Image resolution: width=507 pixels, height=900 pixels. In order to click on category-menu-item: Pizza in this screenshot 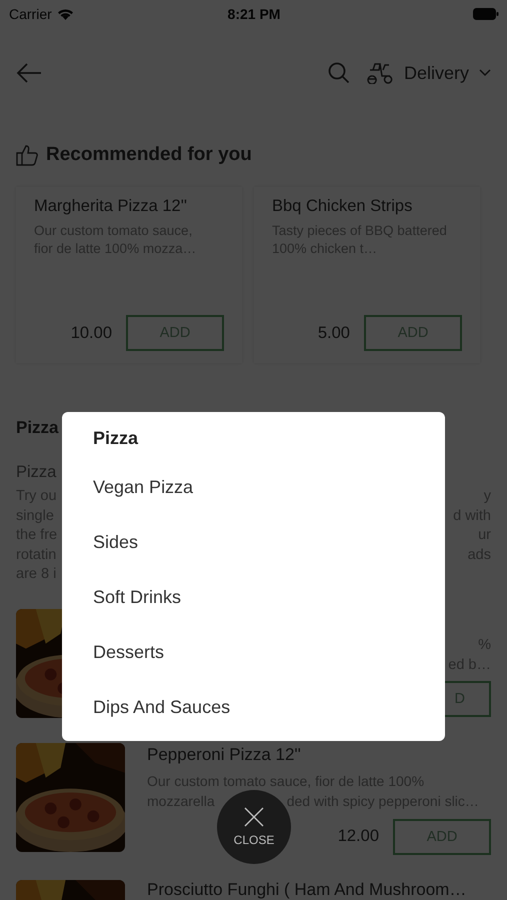, I will do `click(253, 438)`.